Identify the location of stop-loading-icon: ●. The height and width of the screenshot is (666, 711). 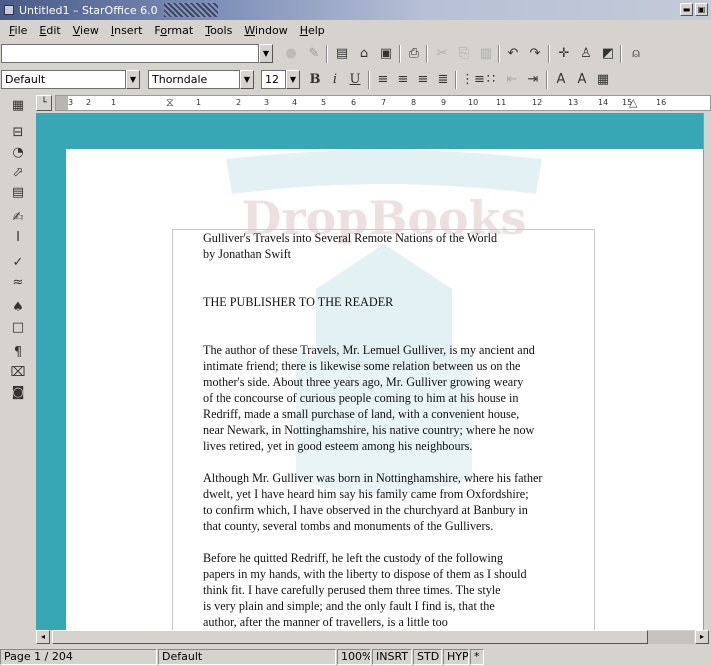
(291, 54).